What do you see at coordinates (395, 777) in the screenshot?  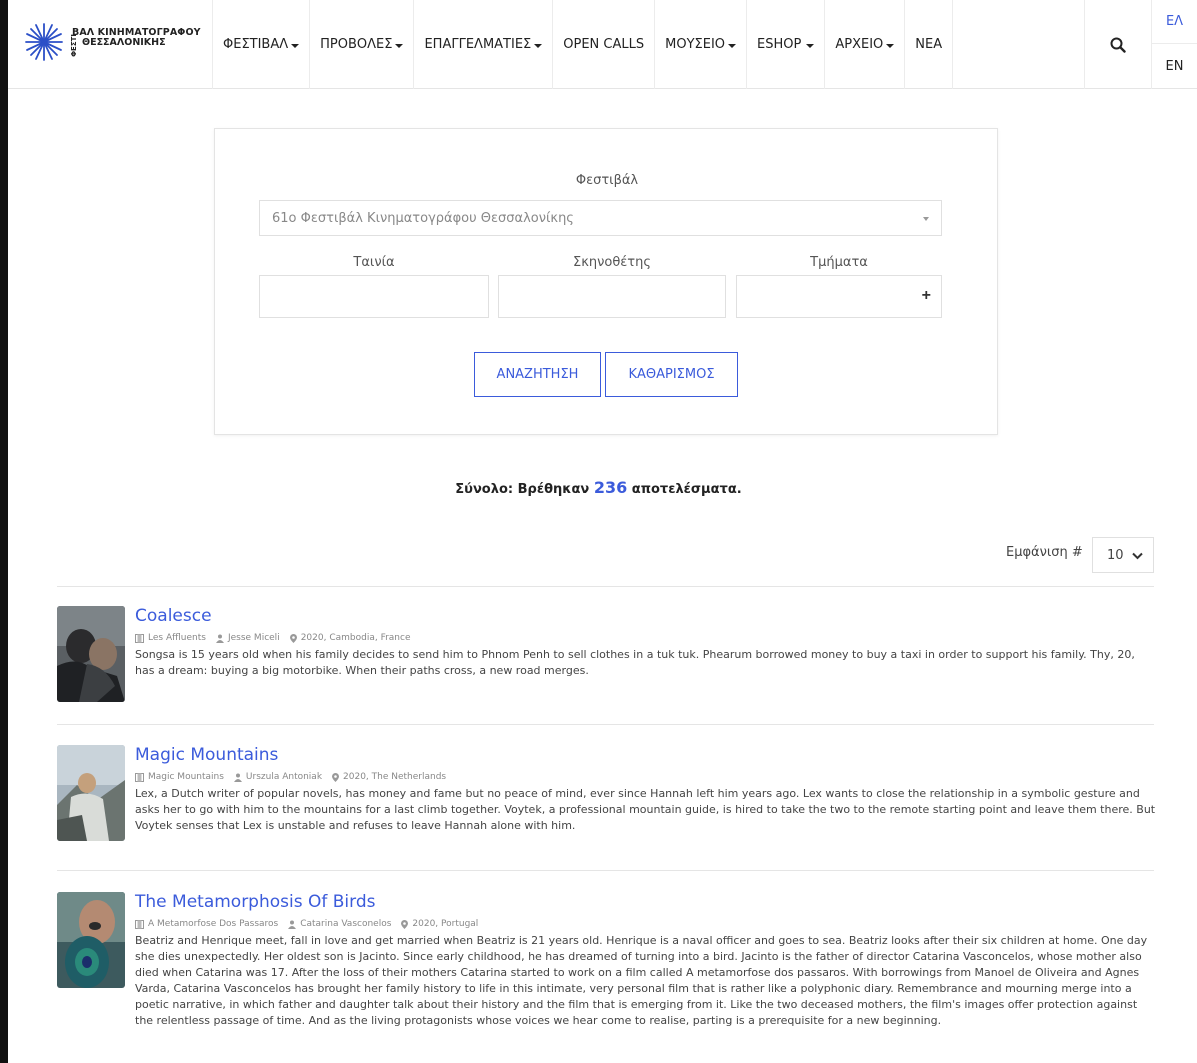 I see `year-country: 2020, The Netherlands` at bounding box center [395, 777].